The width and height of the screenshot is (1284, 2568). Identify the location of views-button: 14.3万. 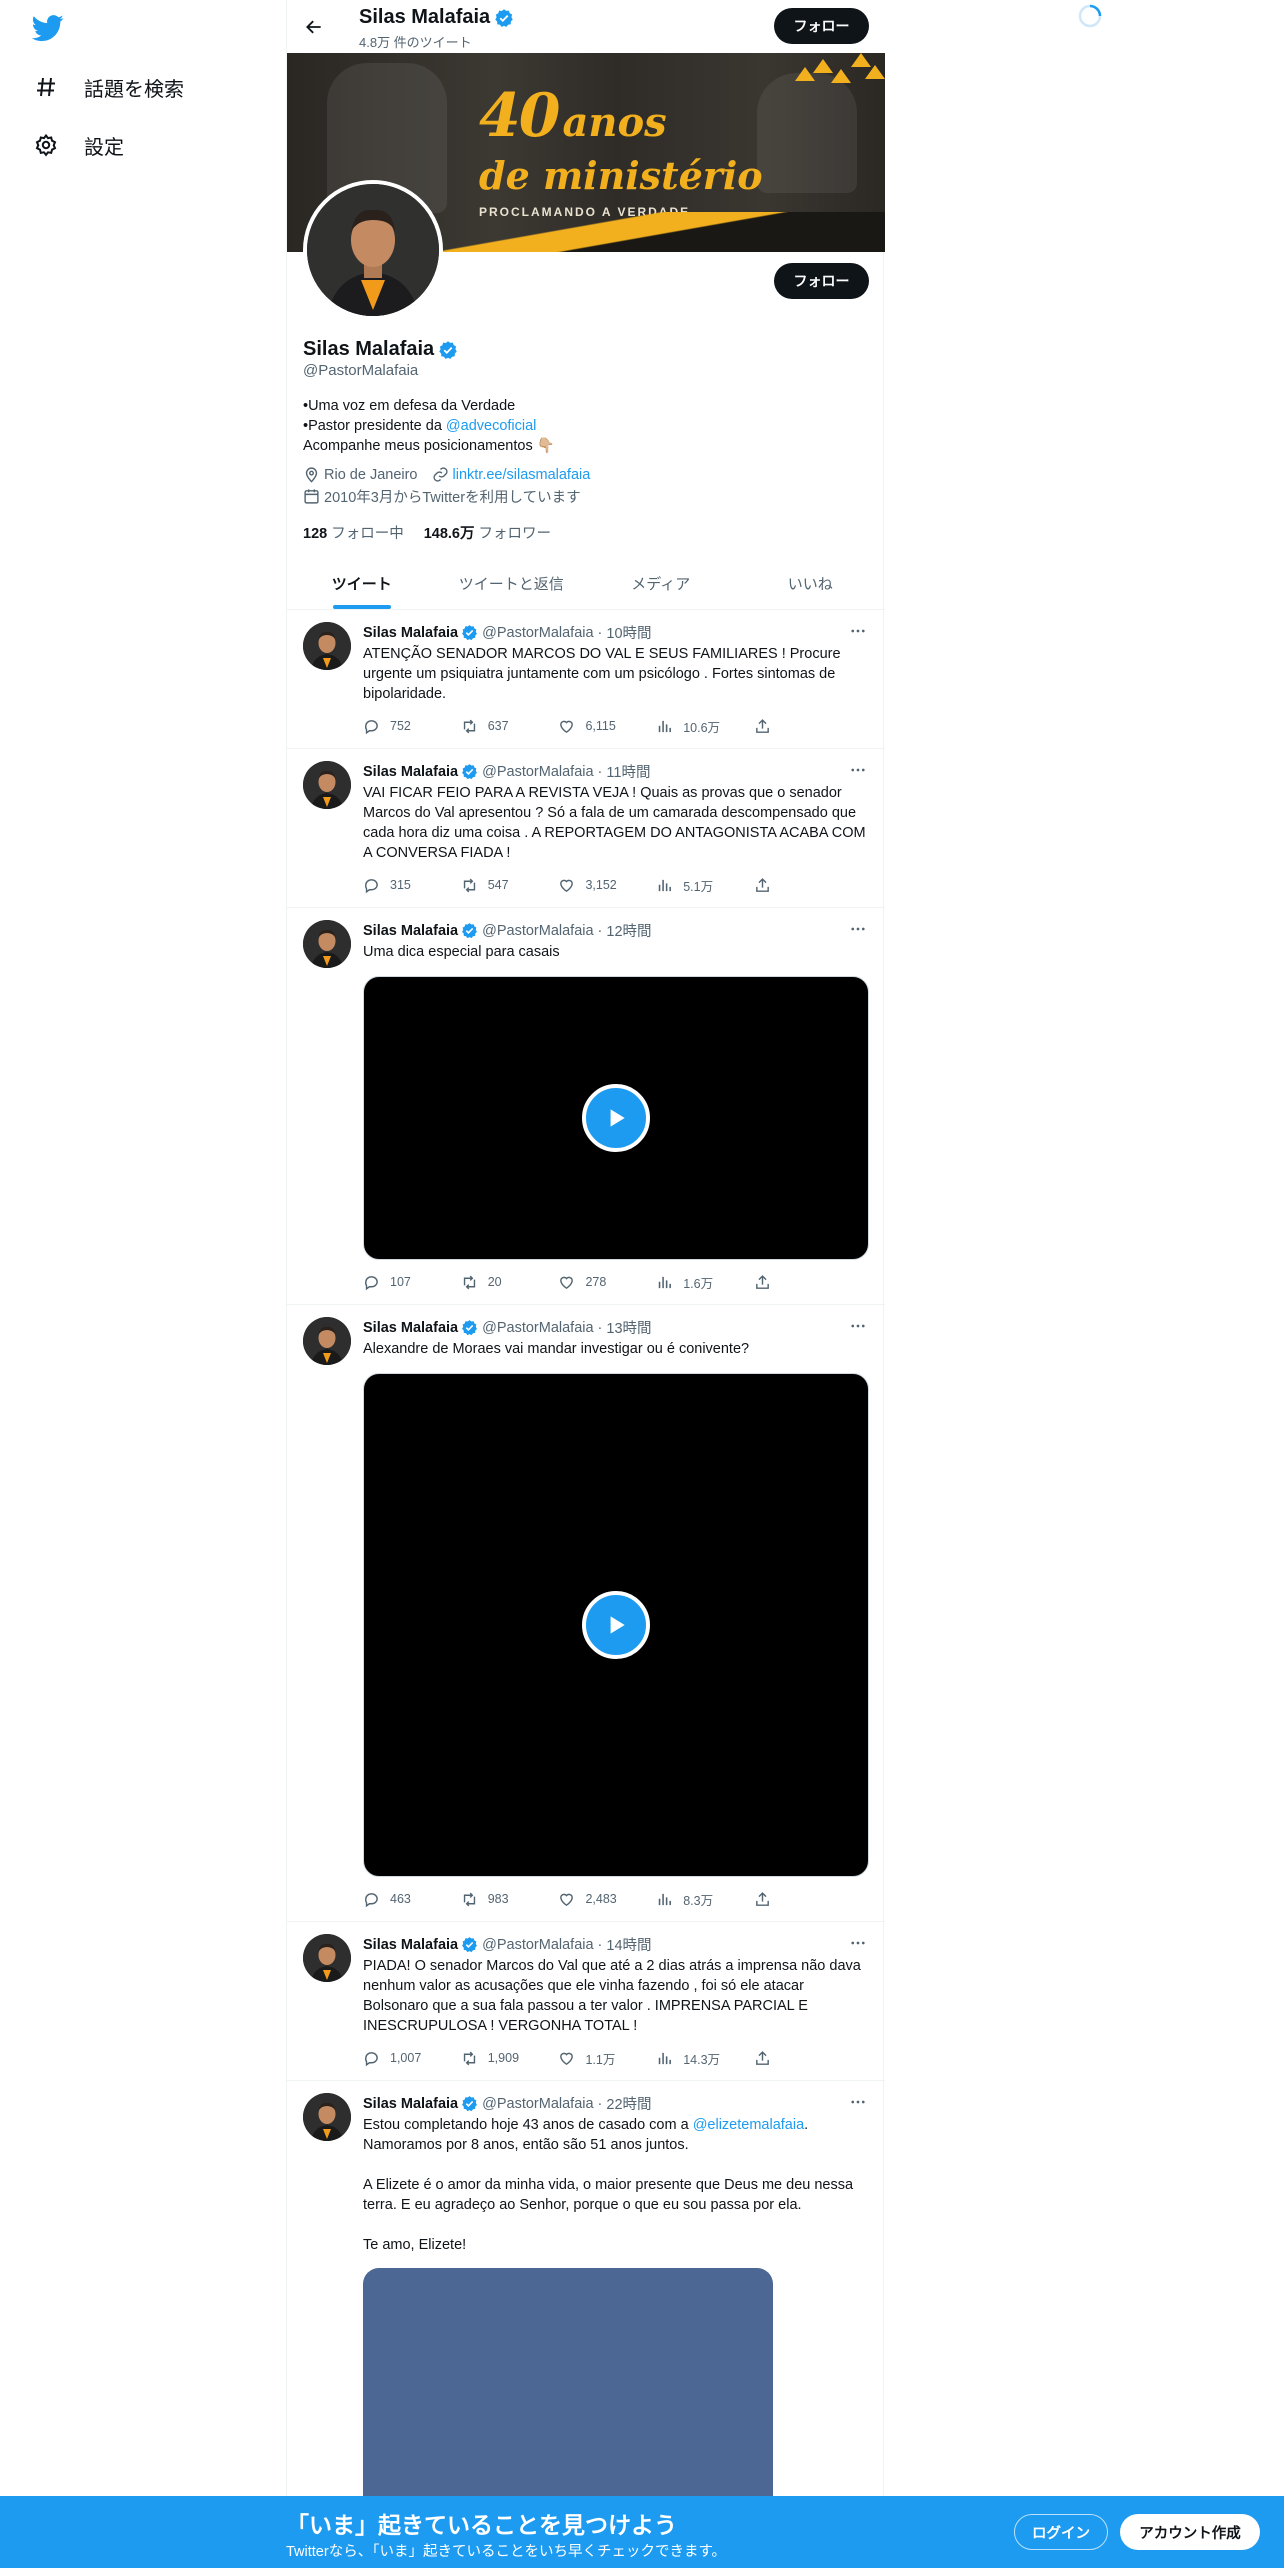
(705, 2058).